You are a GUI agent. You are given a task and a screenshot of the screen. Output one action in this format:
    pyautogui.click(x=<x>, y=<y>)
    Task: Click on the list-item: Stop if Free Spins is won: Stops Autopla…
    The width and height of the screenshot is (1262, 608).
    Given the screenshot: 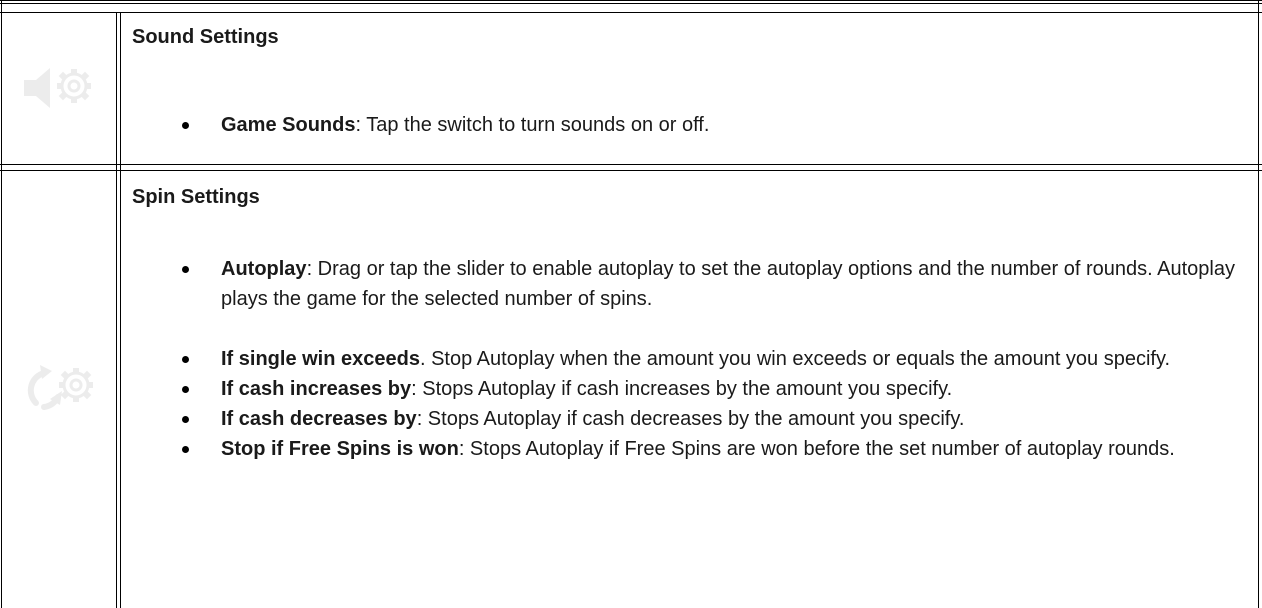 What is the action you would take?
    pyautogui.click(x=692, y=449)
    